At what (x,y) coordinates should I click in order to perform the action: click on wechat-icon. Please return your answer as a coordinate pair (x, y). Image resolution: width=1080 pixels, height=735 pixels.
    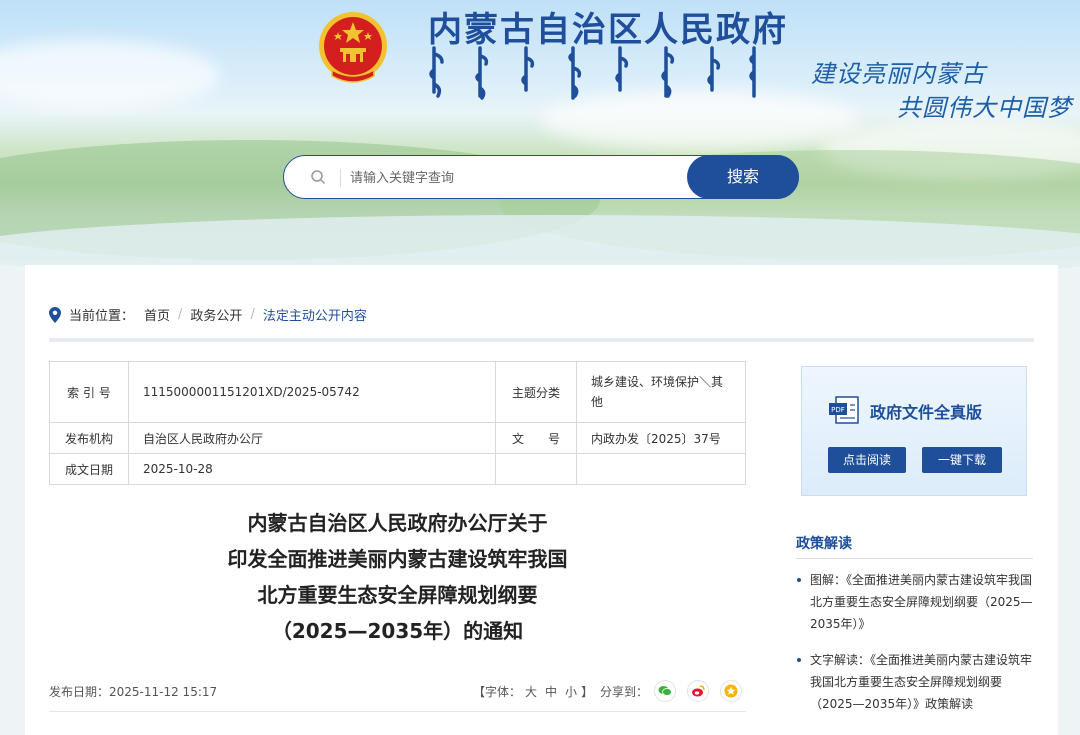
    Looking at the image, I should click on (665, 691).